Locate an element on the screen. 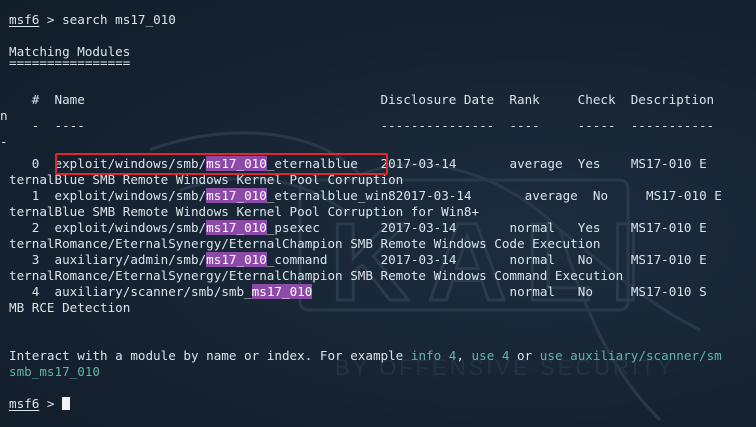 The height and width of the screenshot is (427, 756). module-name-suffix: _psexec is located at coordinates (293, 227).